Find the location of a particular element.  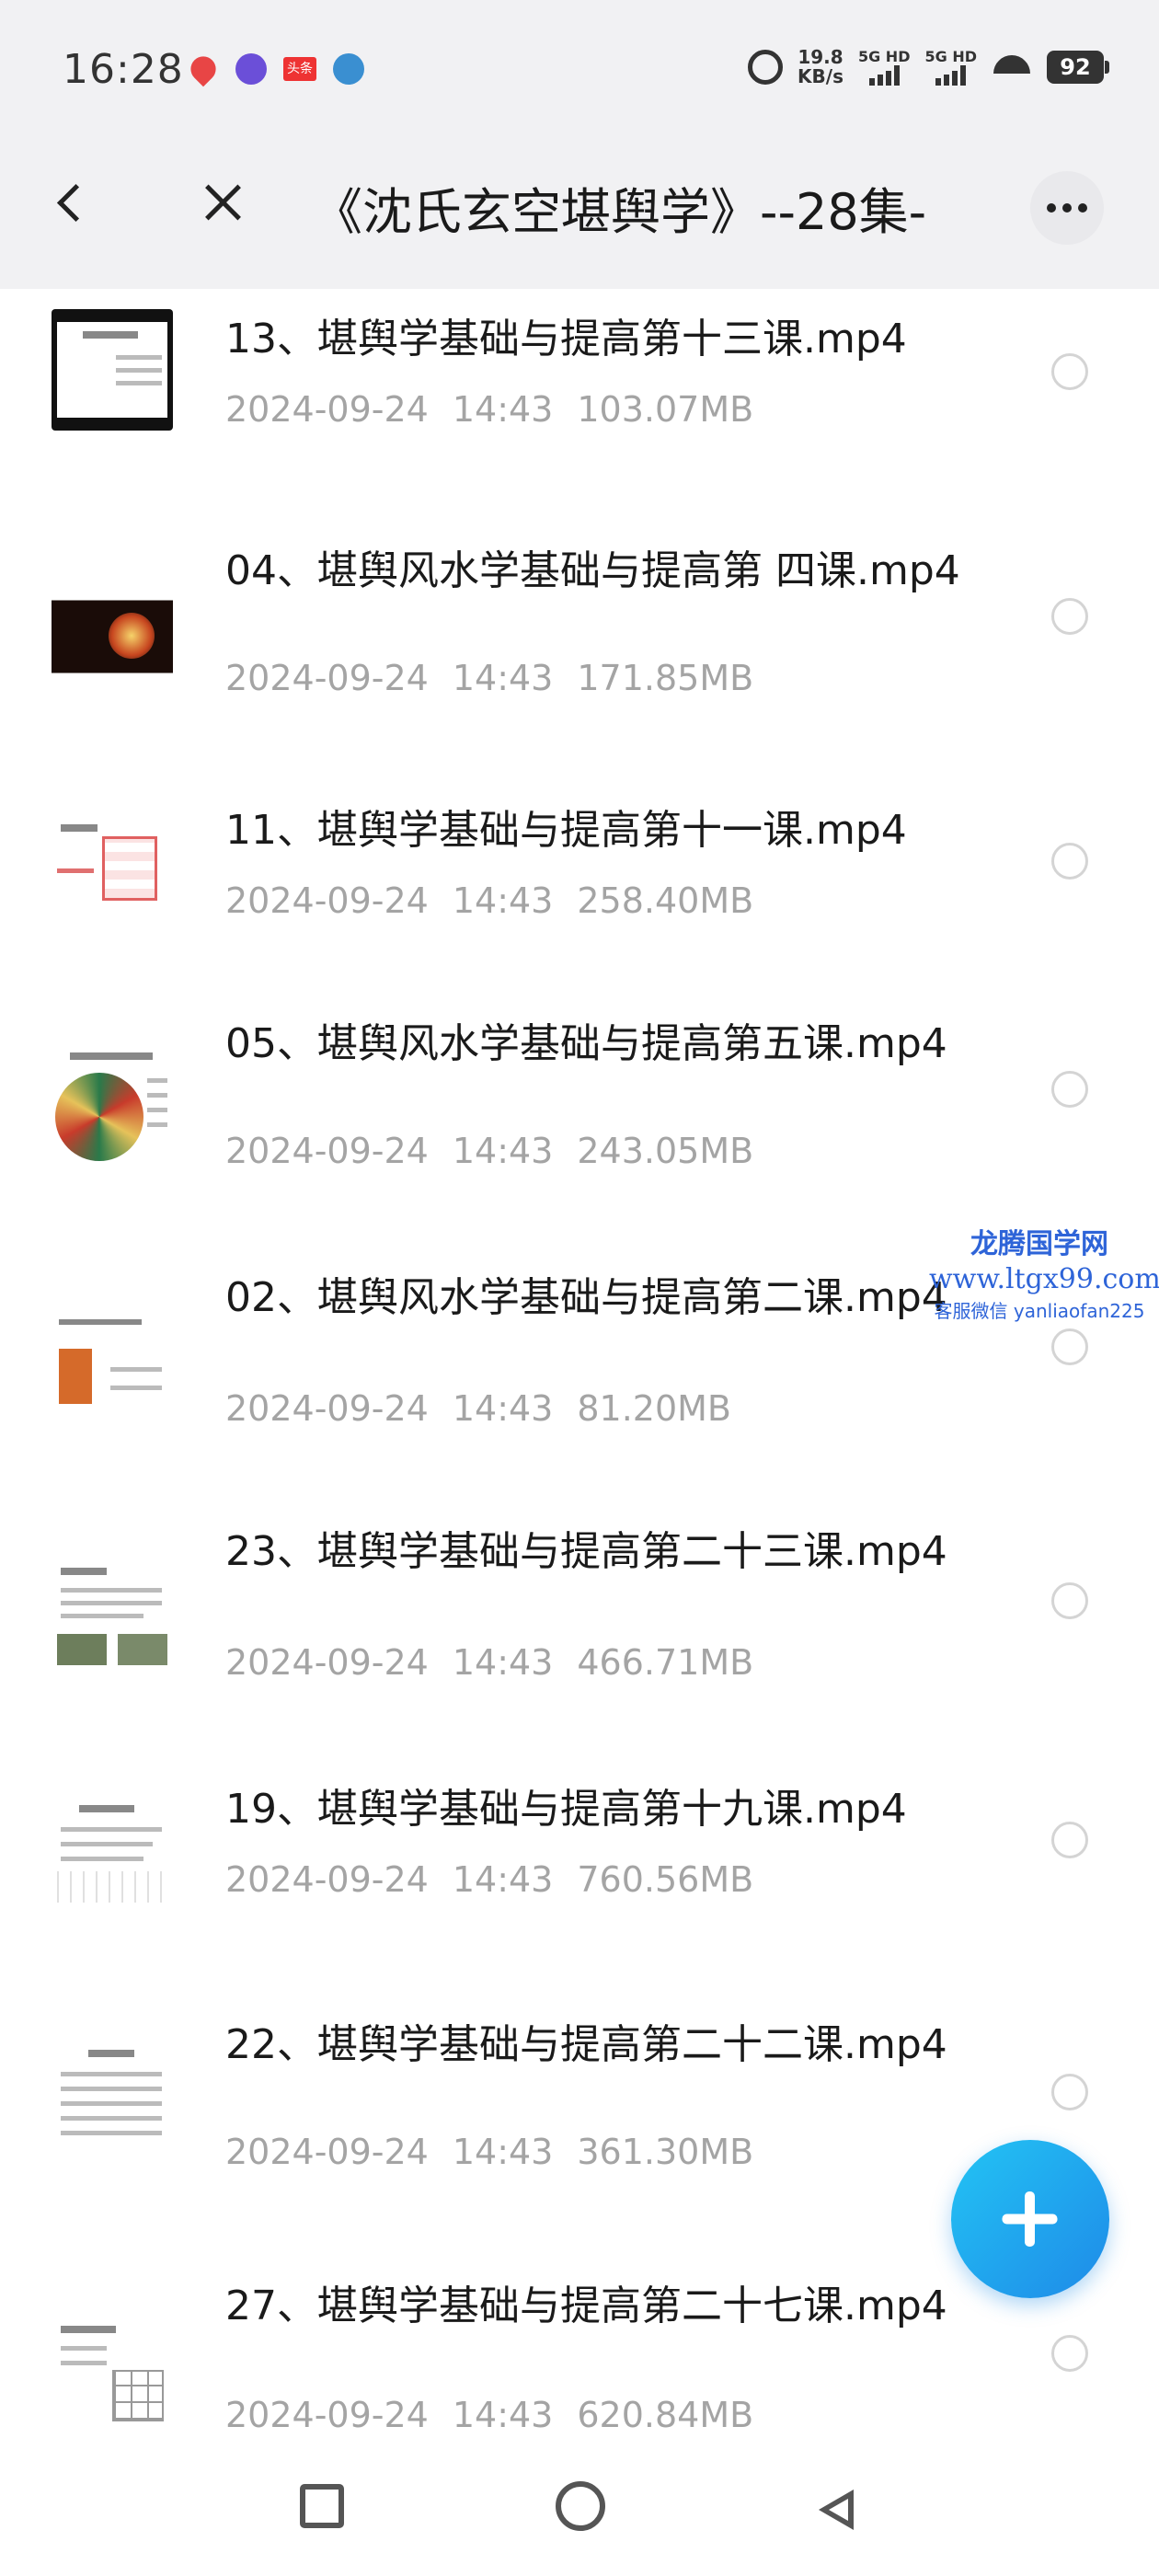

add-button is located at coordinates (1030, 2219).